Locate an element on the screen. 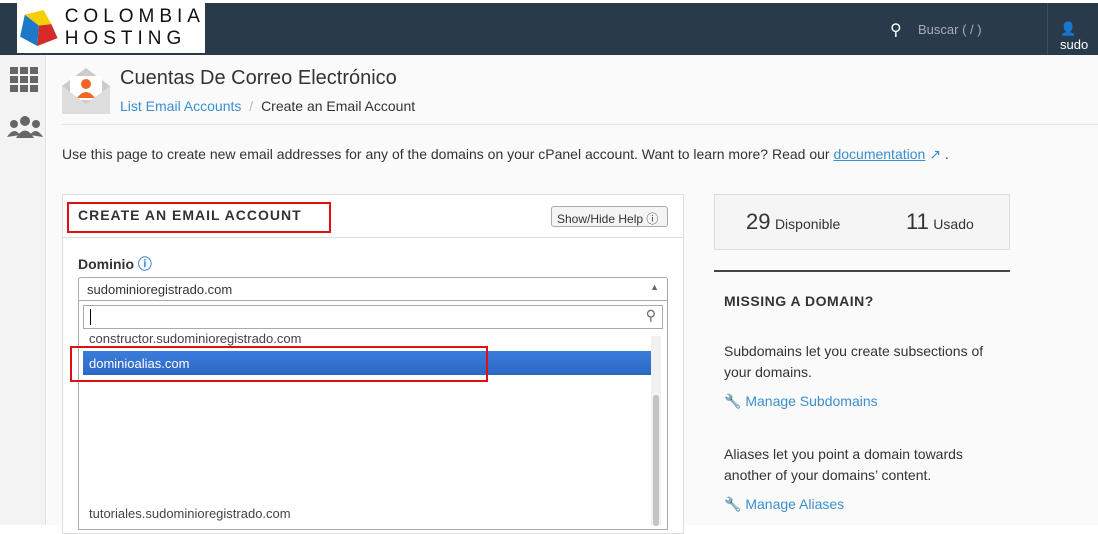 This screenshot has height=534, width=1098. selected-domain: sudominioregistrado.com is located at coordinates (160, 289).